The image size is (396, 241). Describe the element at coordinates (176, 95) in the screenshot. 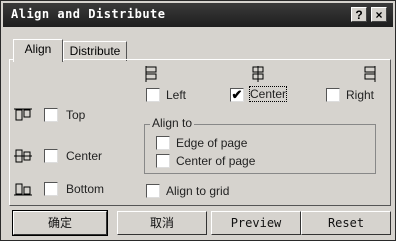

I see `left-label: Left` at that location.